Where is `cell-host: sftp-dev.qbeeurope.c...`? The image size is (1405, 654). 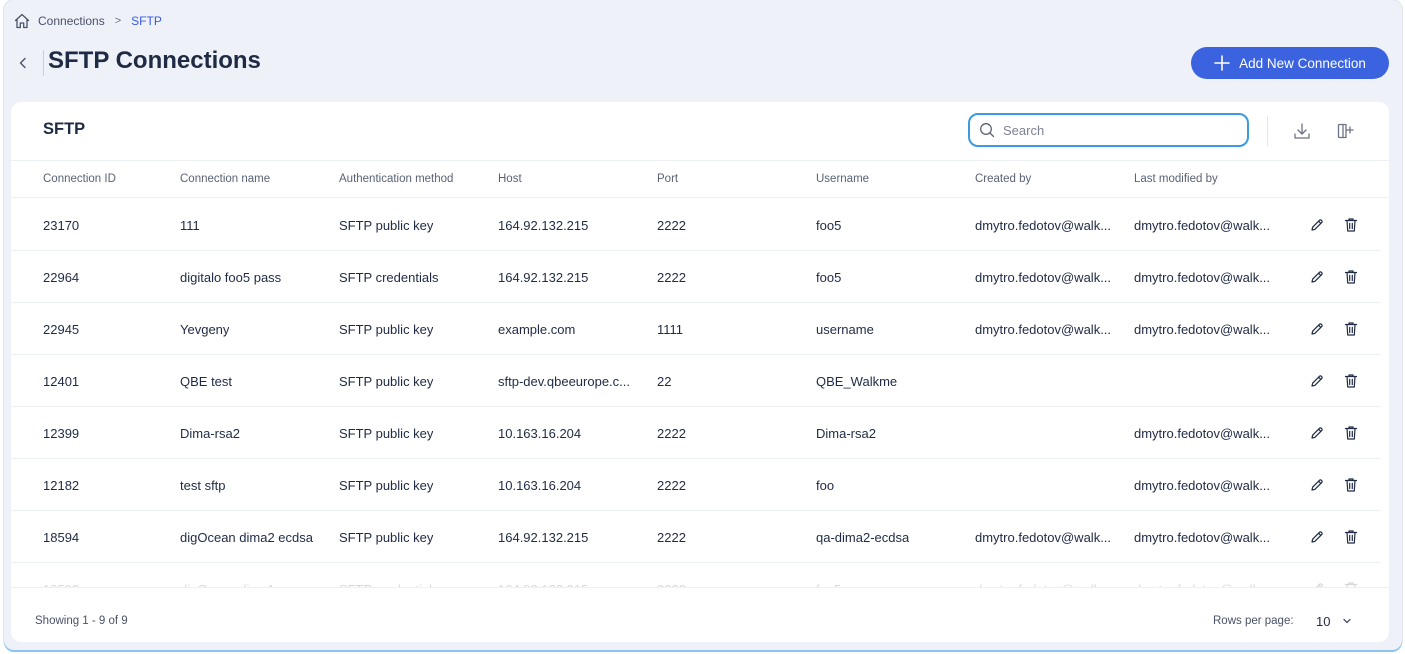 cell-host: sftp-dev.qbeeurope.c... is located at coordinates (564, 381).